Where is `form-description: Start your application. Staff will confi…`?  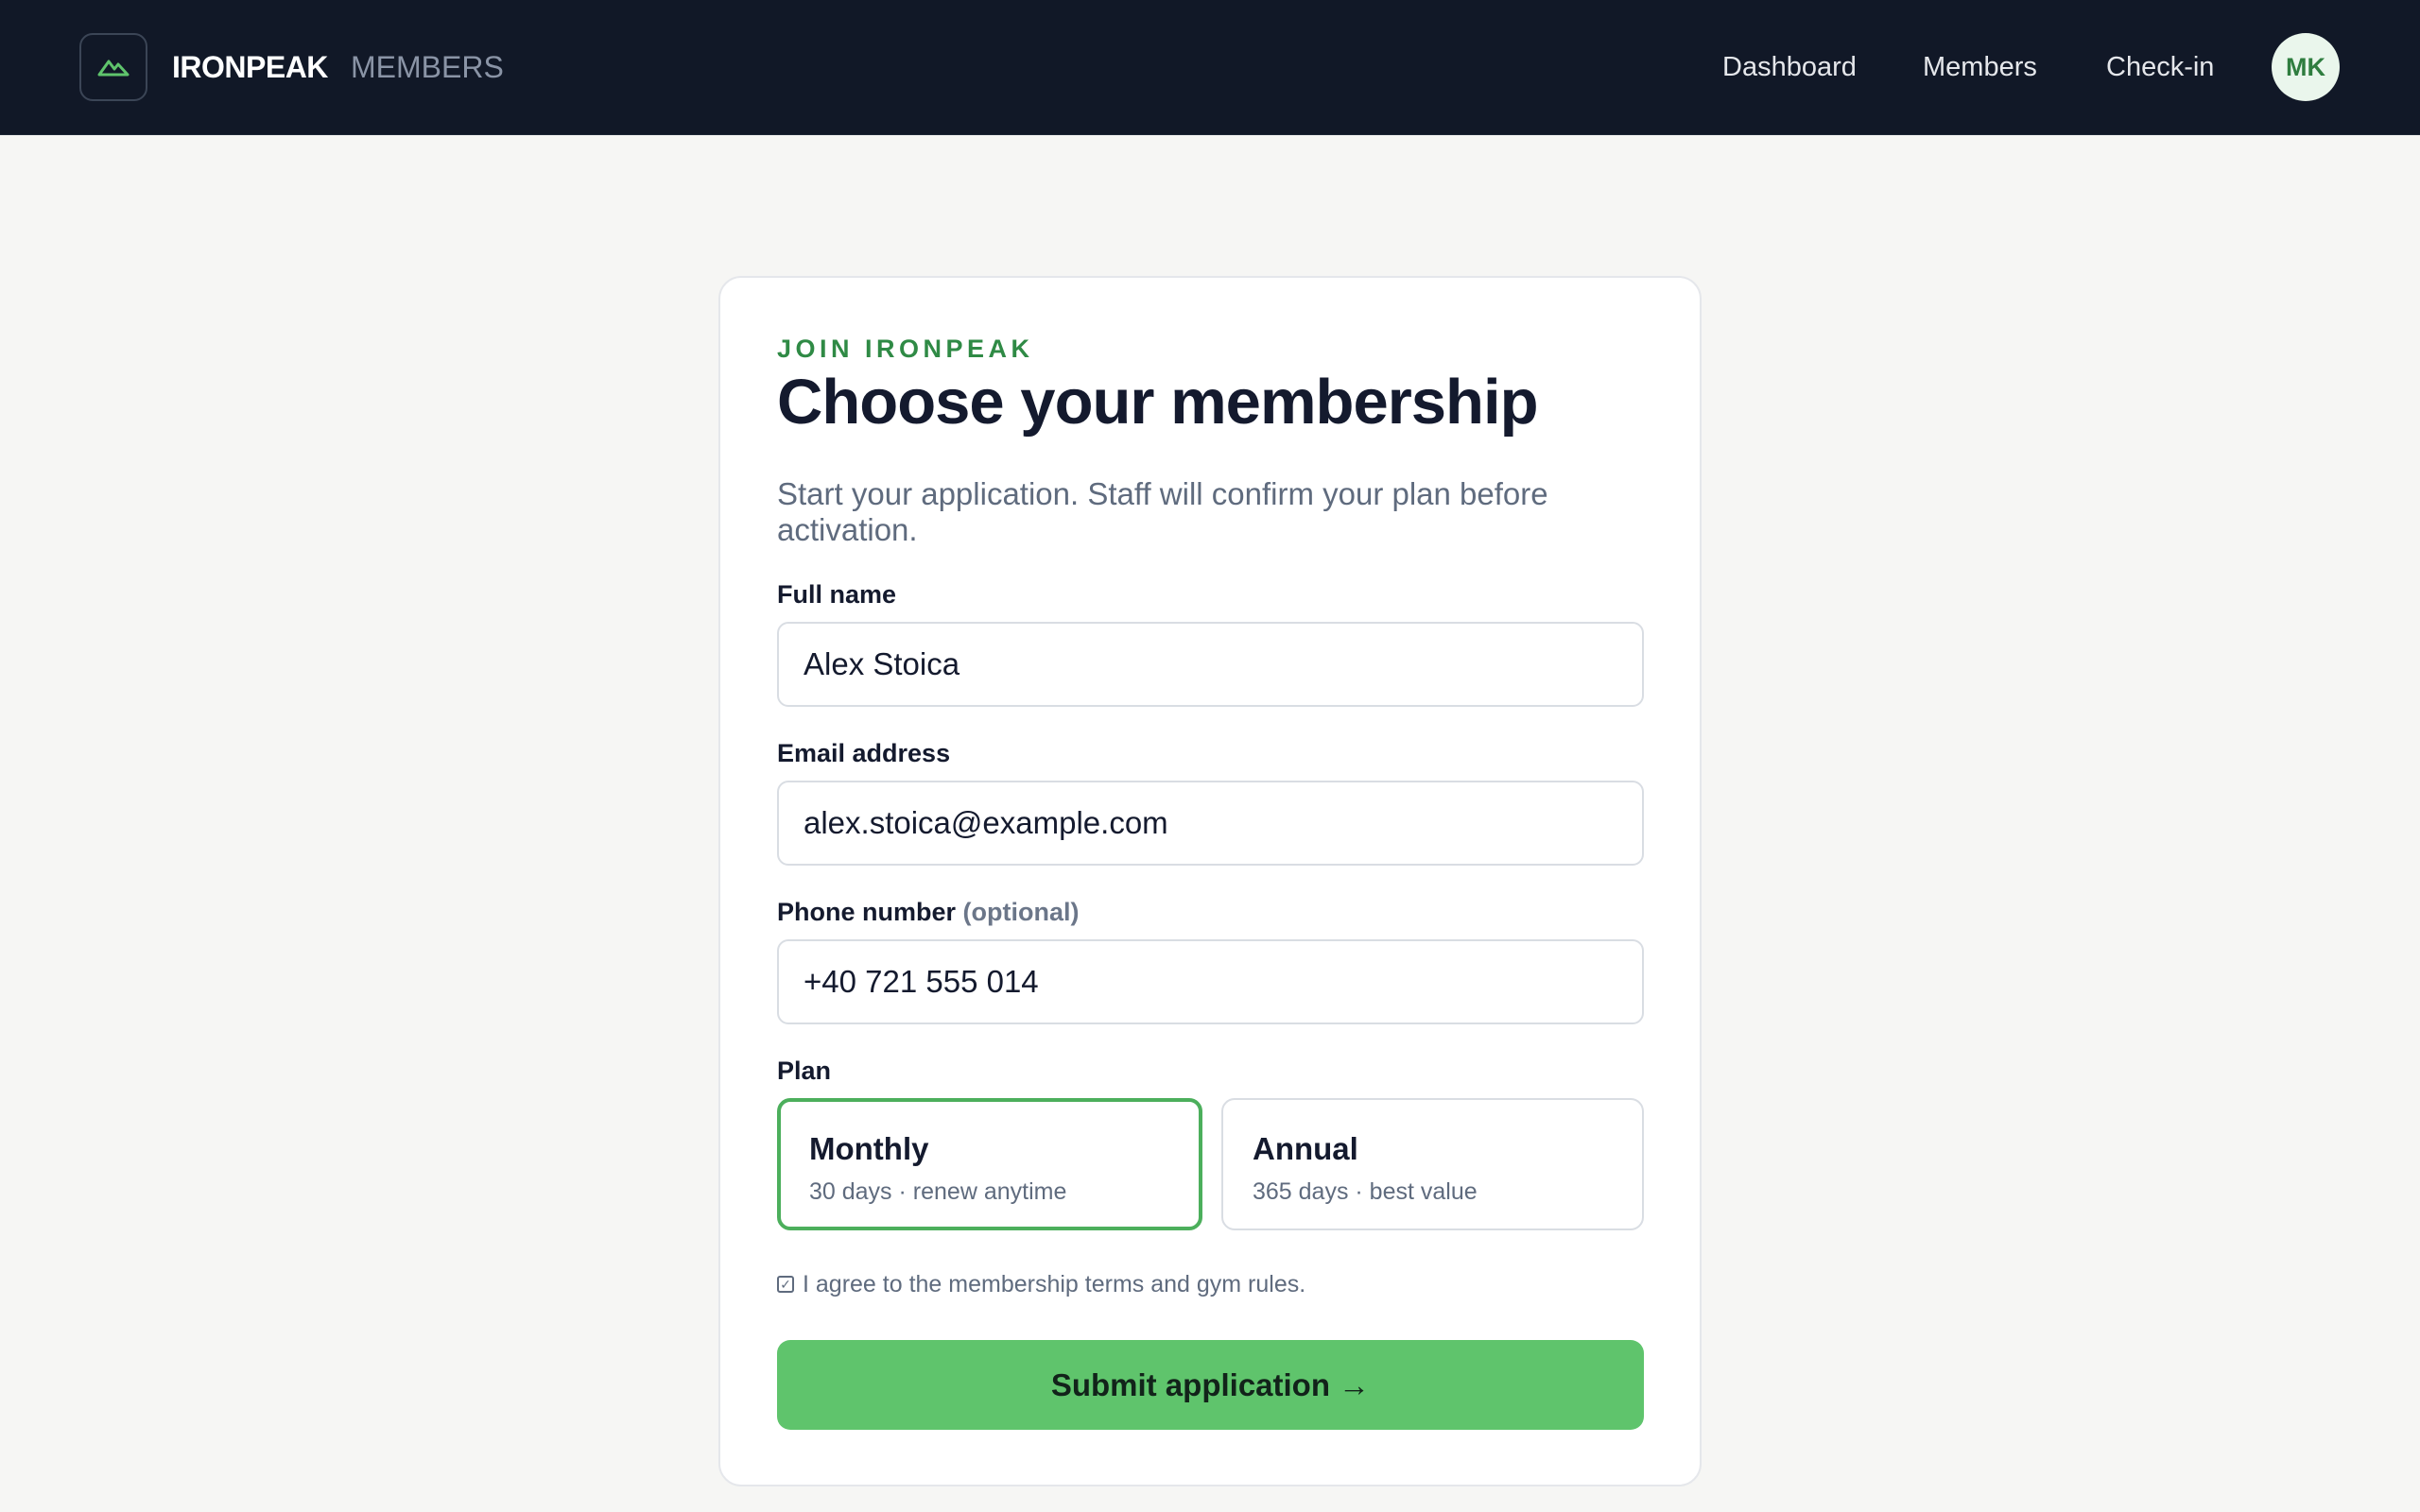 form-description: Start your application. Staff will confi… is located at coordinates (1162, 511).